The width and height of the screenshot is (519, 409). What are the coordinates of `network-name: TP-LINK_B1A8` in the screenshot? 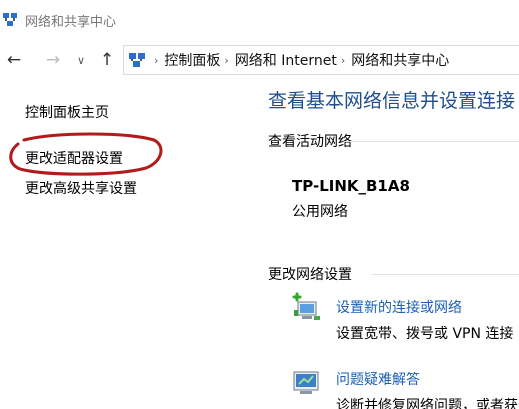 It's located at (351, 186).